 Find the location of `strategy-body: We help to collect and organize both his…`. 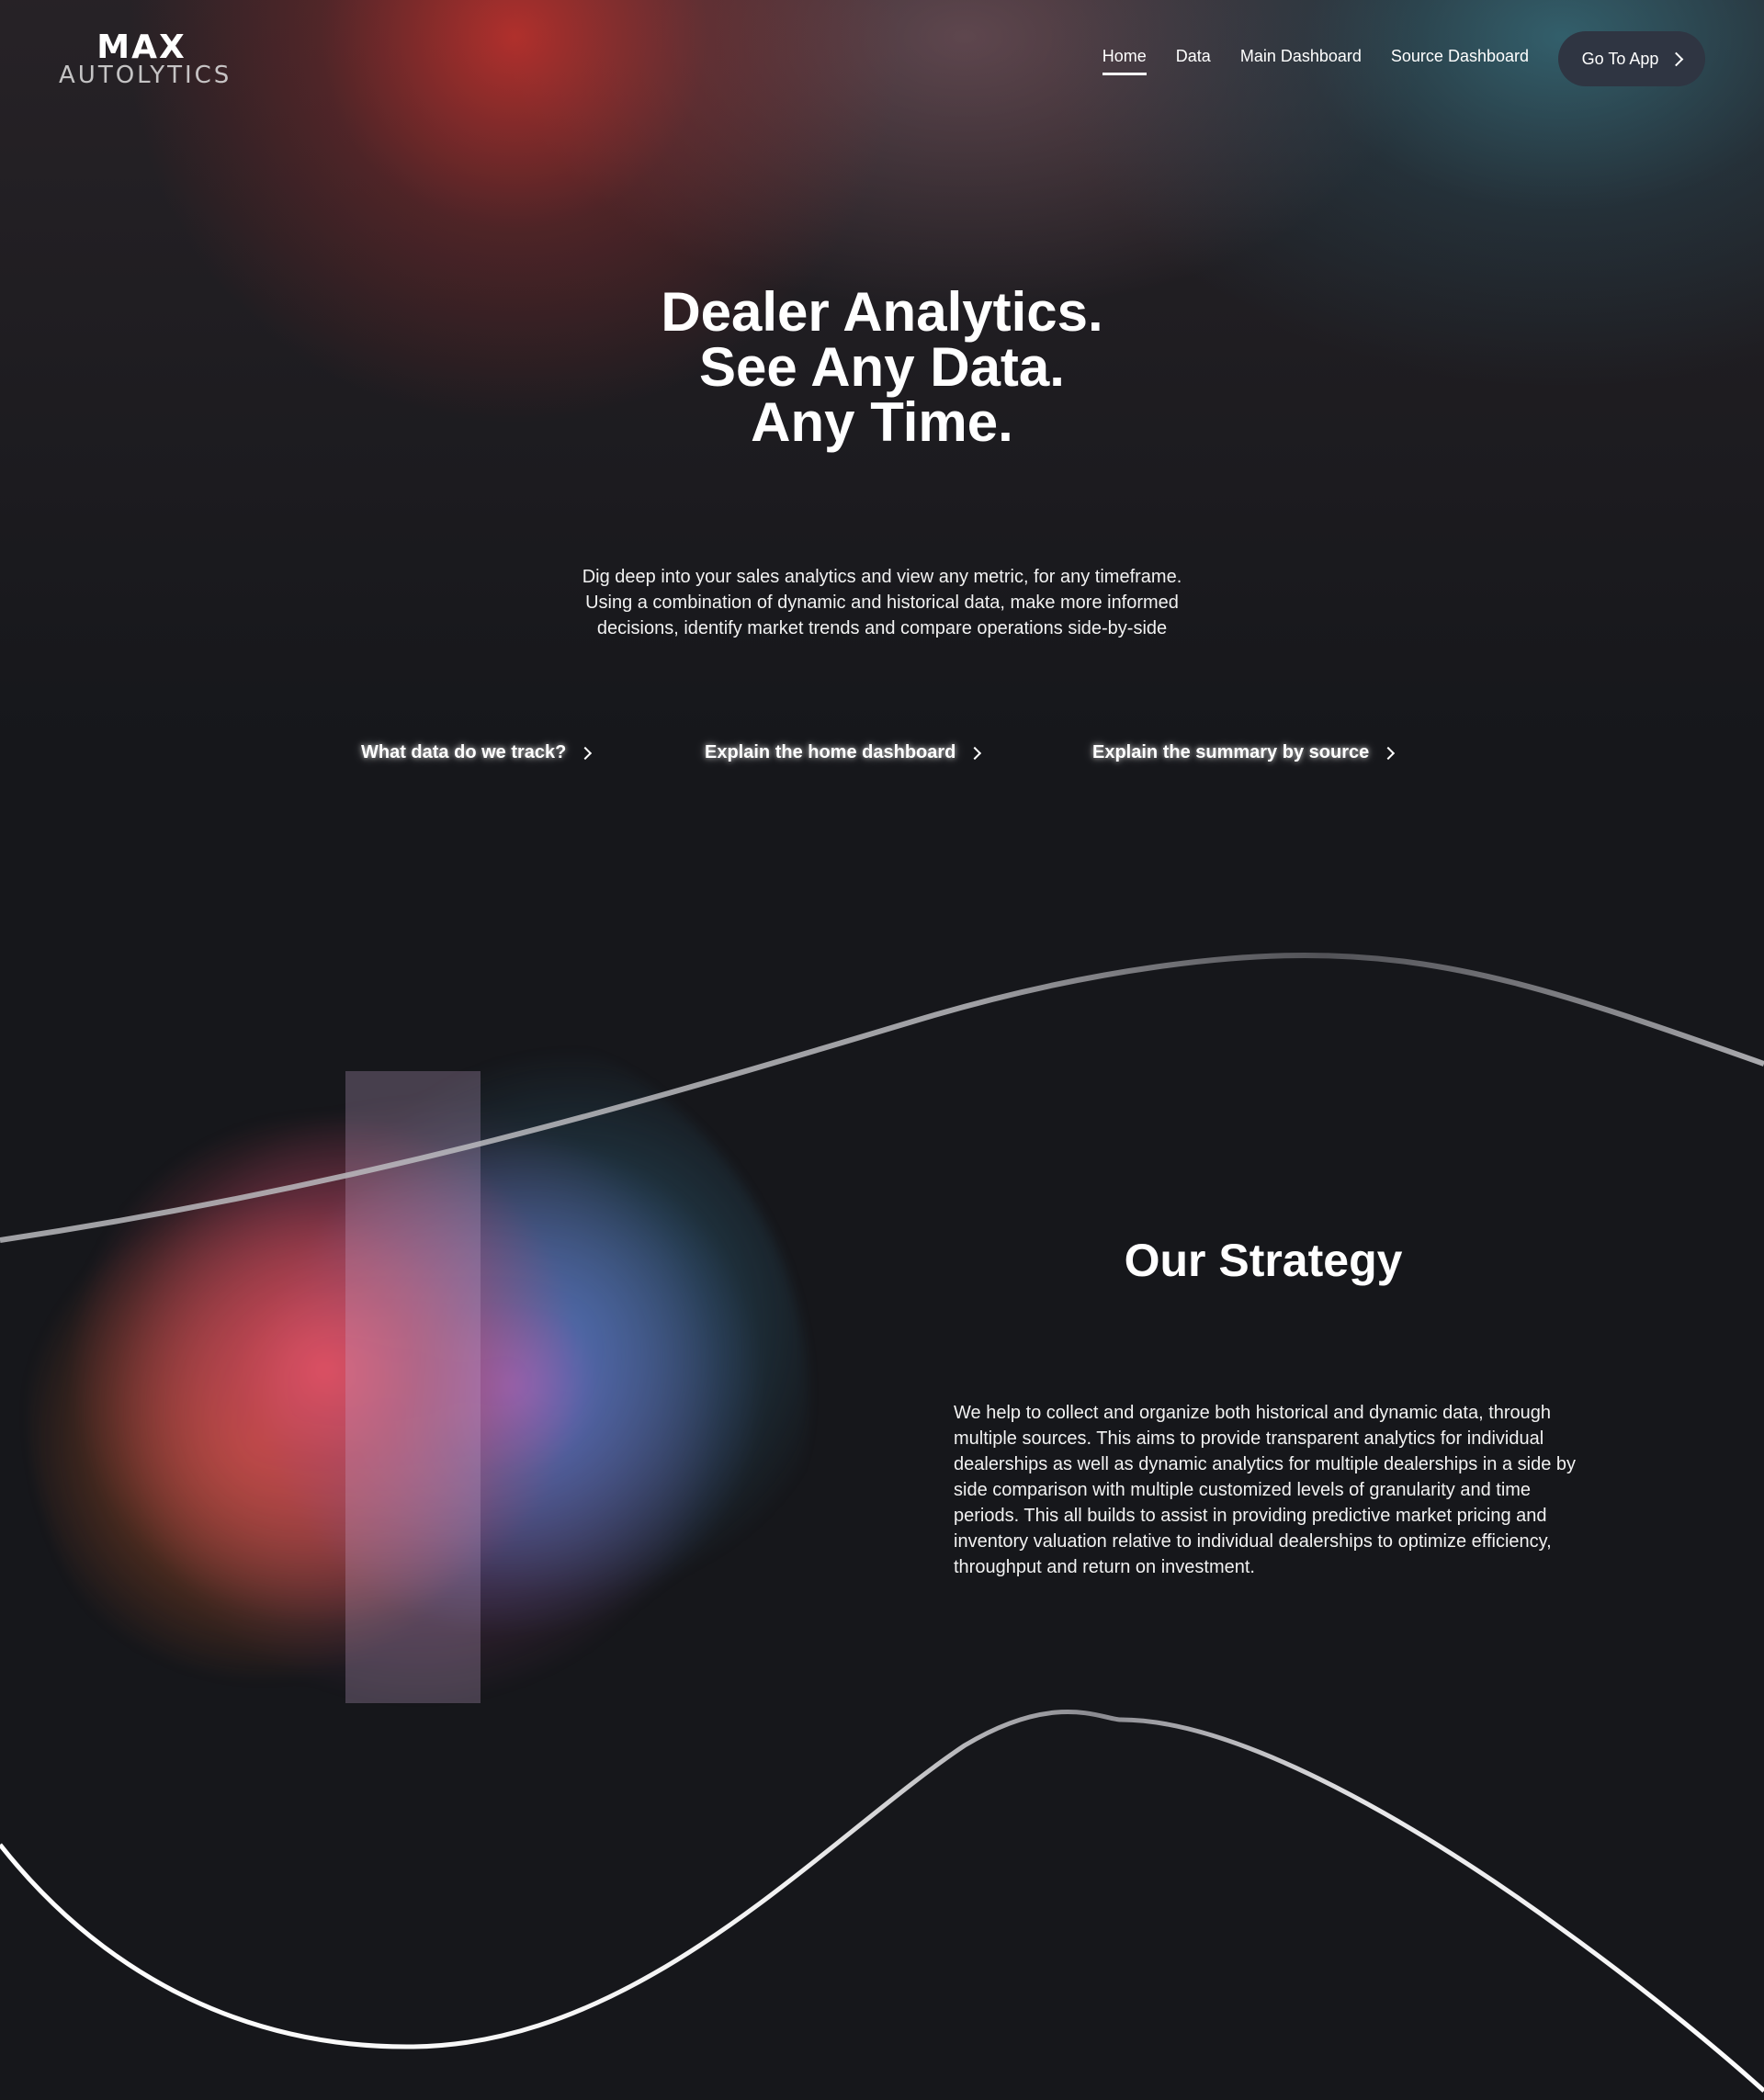

strategy-body: We help to collect and organize both his… is located at coordinates (1265, 1490).